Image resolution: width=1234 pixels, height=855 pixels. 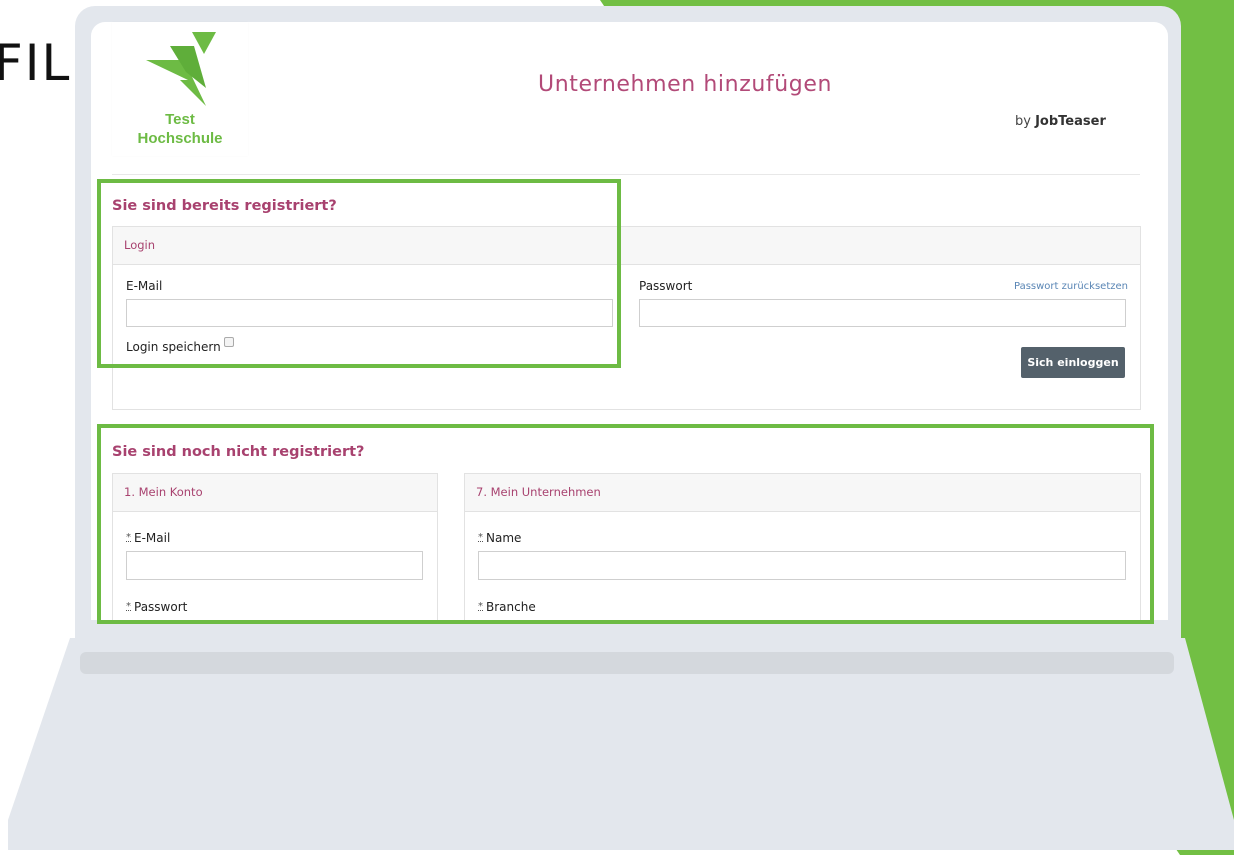 I want to click on byline-prefix: by, so click(x=1023, y=121).